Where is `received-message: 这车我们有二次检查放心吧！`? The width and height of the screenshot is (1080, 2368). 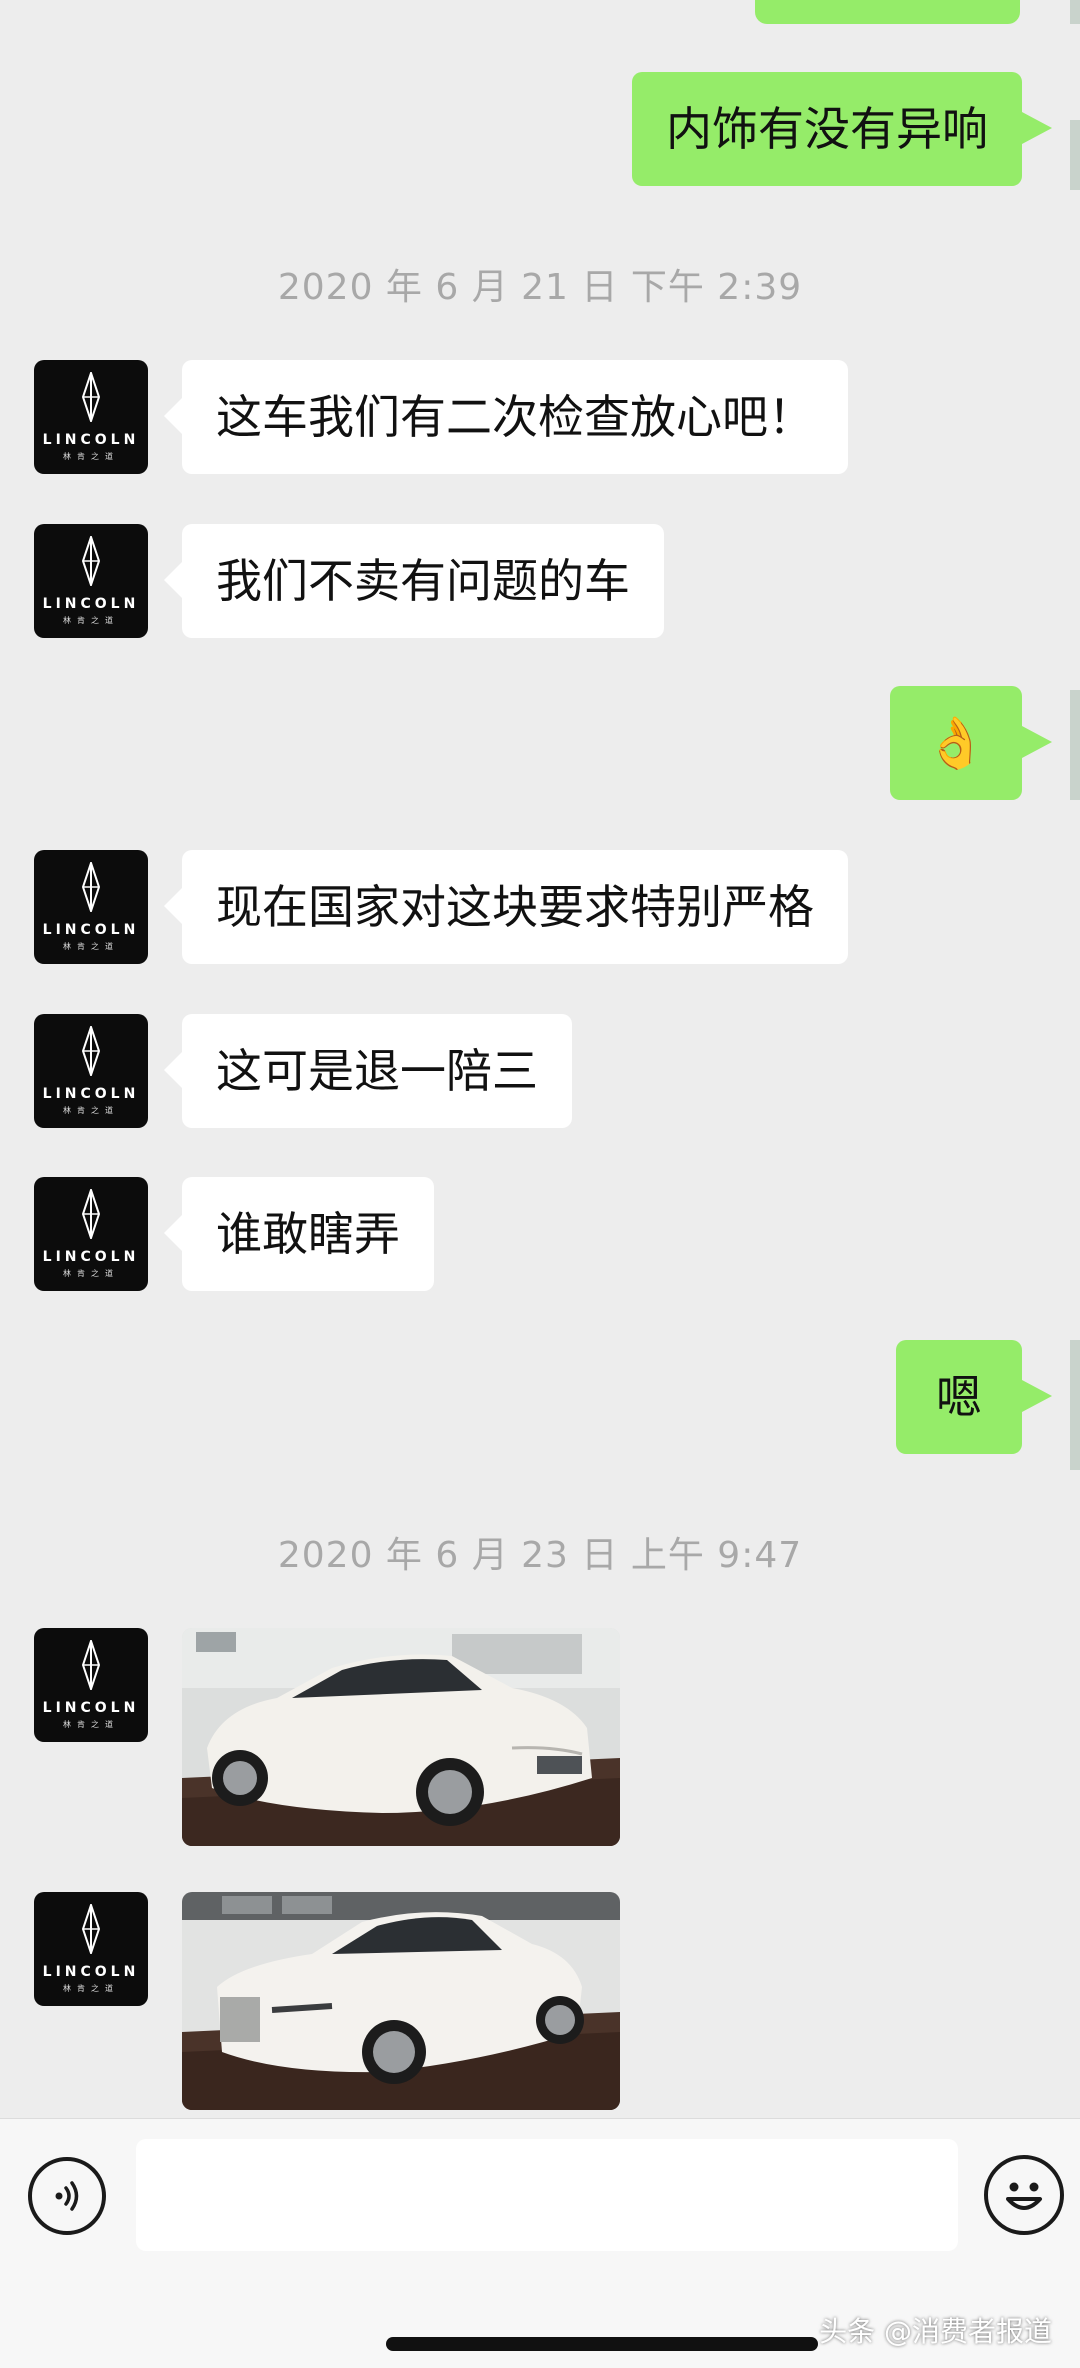 received-message: 这车我们有二次检查放心吧！ is located at coordinates (506, 417).